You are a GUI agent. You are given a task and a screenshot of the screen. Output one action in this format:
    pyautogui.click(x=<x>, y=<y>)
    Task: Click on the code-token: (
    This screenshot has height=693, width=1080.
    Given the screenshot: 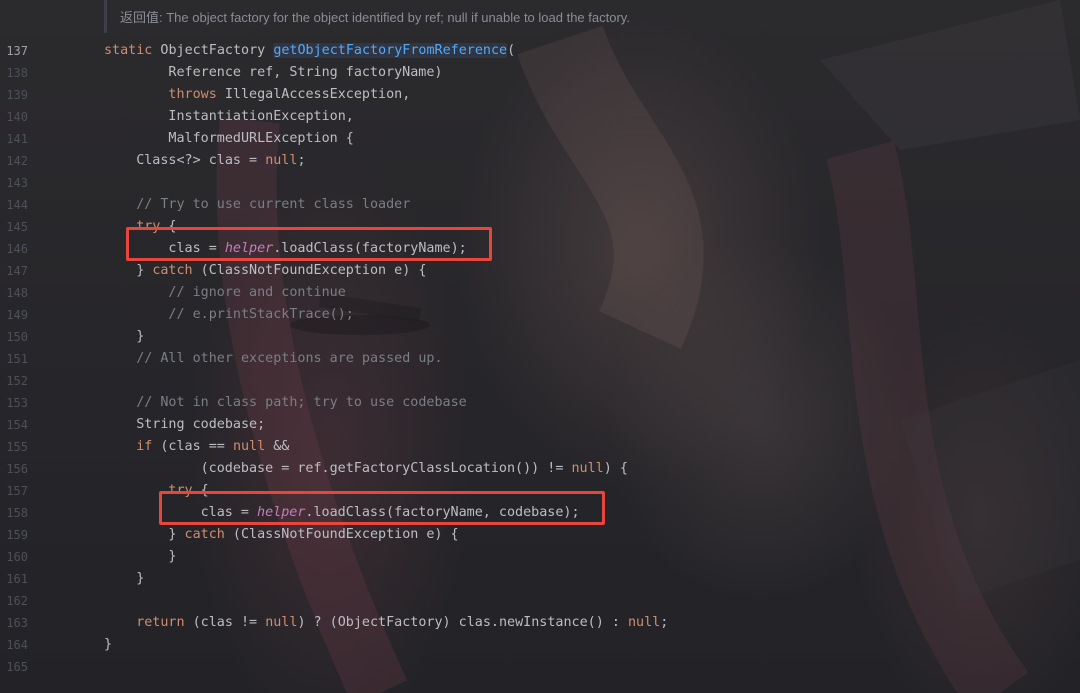 What is the action you would take?
    pyautogui.click(x=511, y=50)
    